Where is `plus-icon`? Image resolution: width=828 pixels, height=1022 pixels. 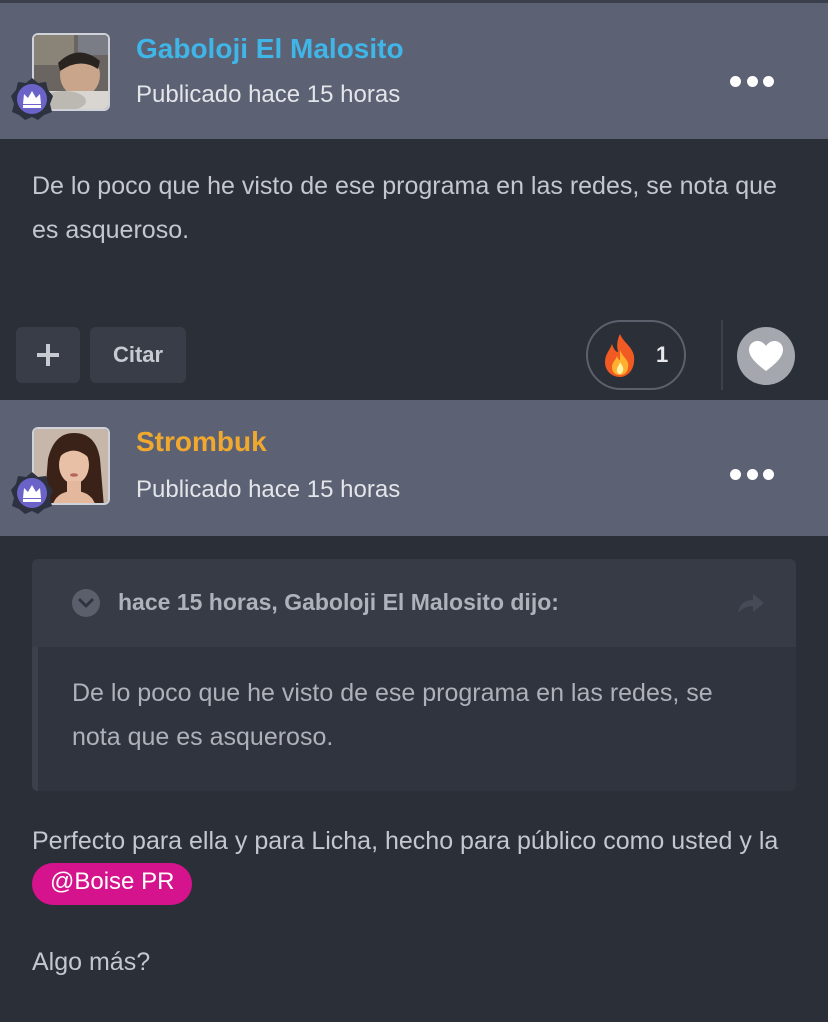 plus-icon is located at coordinates (48, 355).